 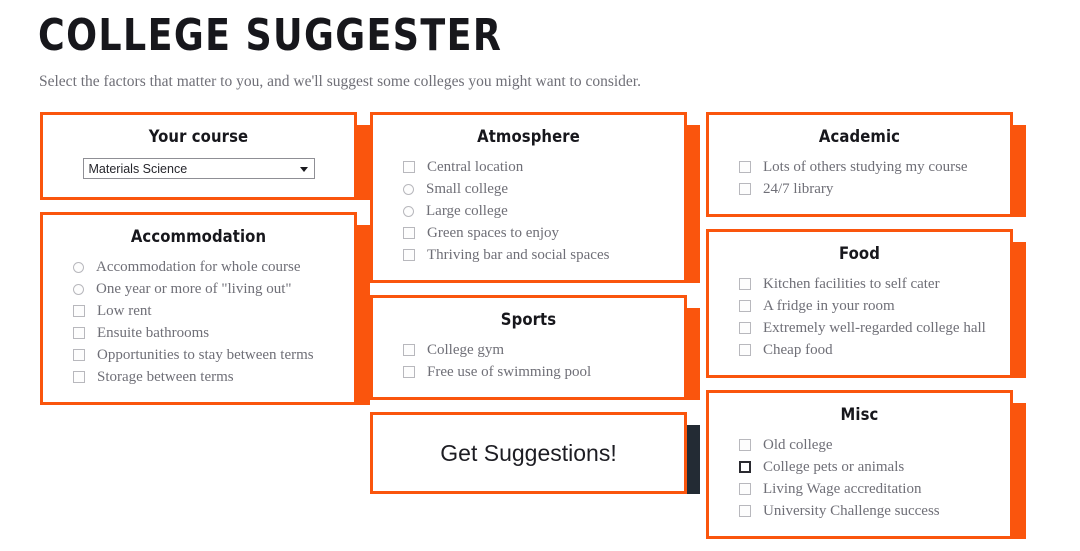 I want to click on option-label: Opportunities to stay between terms, so click(x=205, y=355).